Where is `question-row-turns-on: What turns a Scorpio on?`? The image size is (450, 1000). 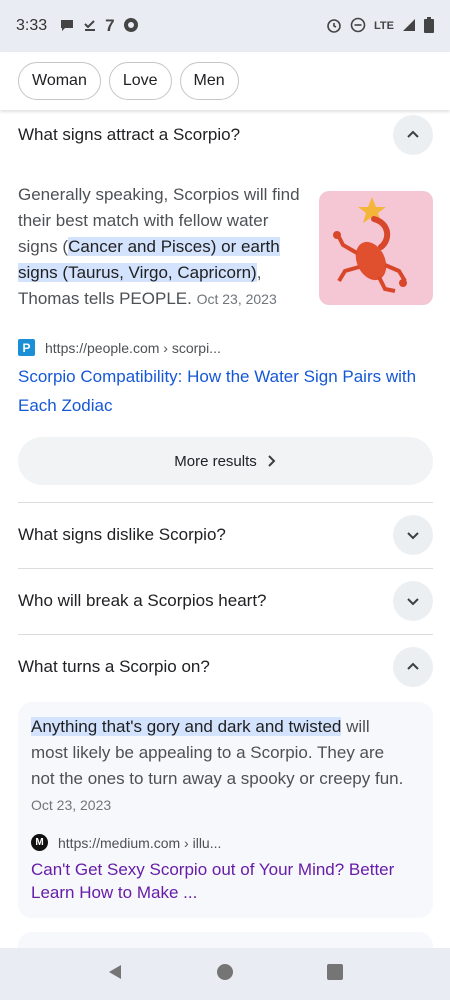 question-row-turns-on: What turns a Scorpio on? is located at coordinates (225, 667).